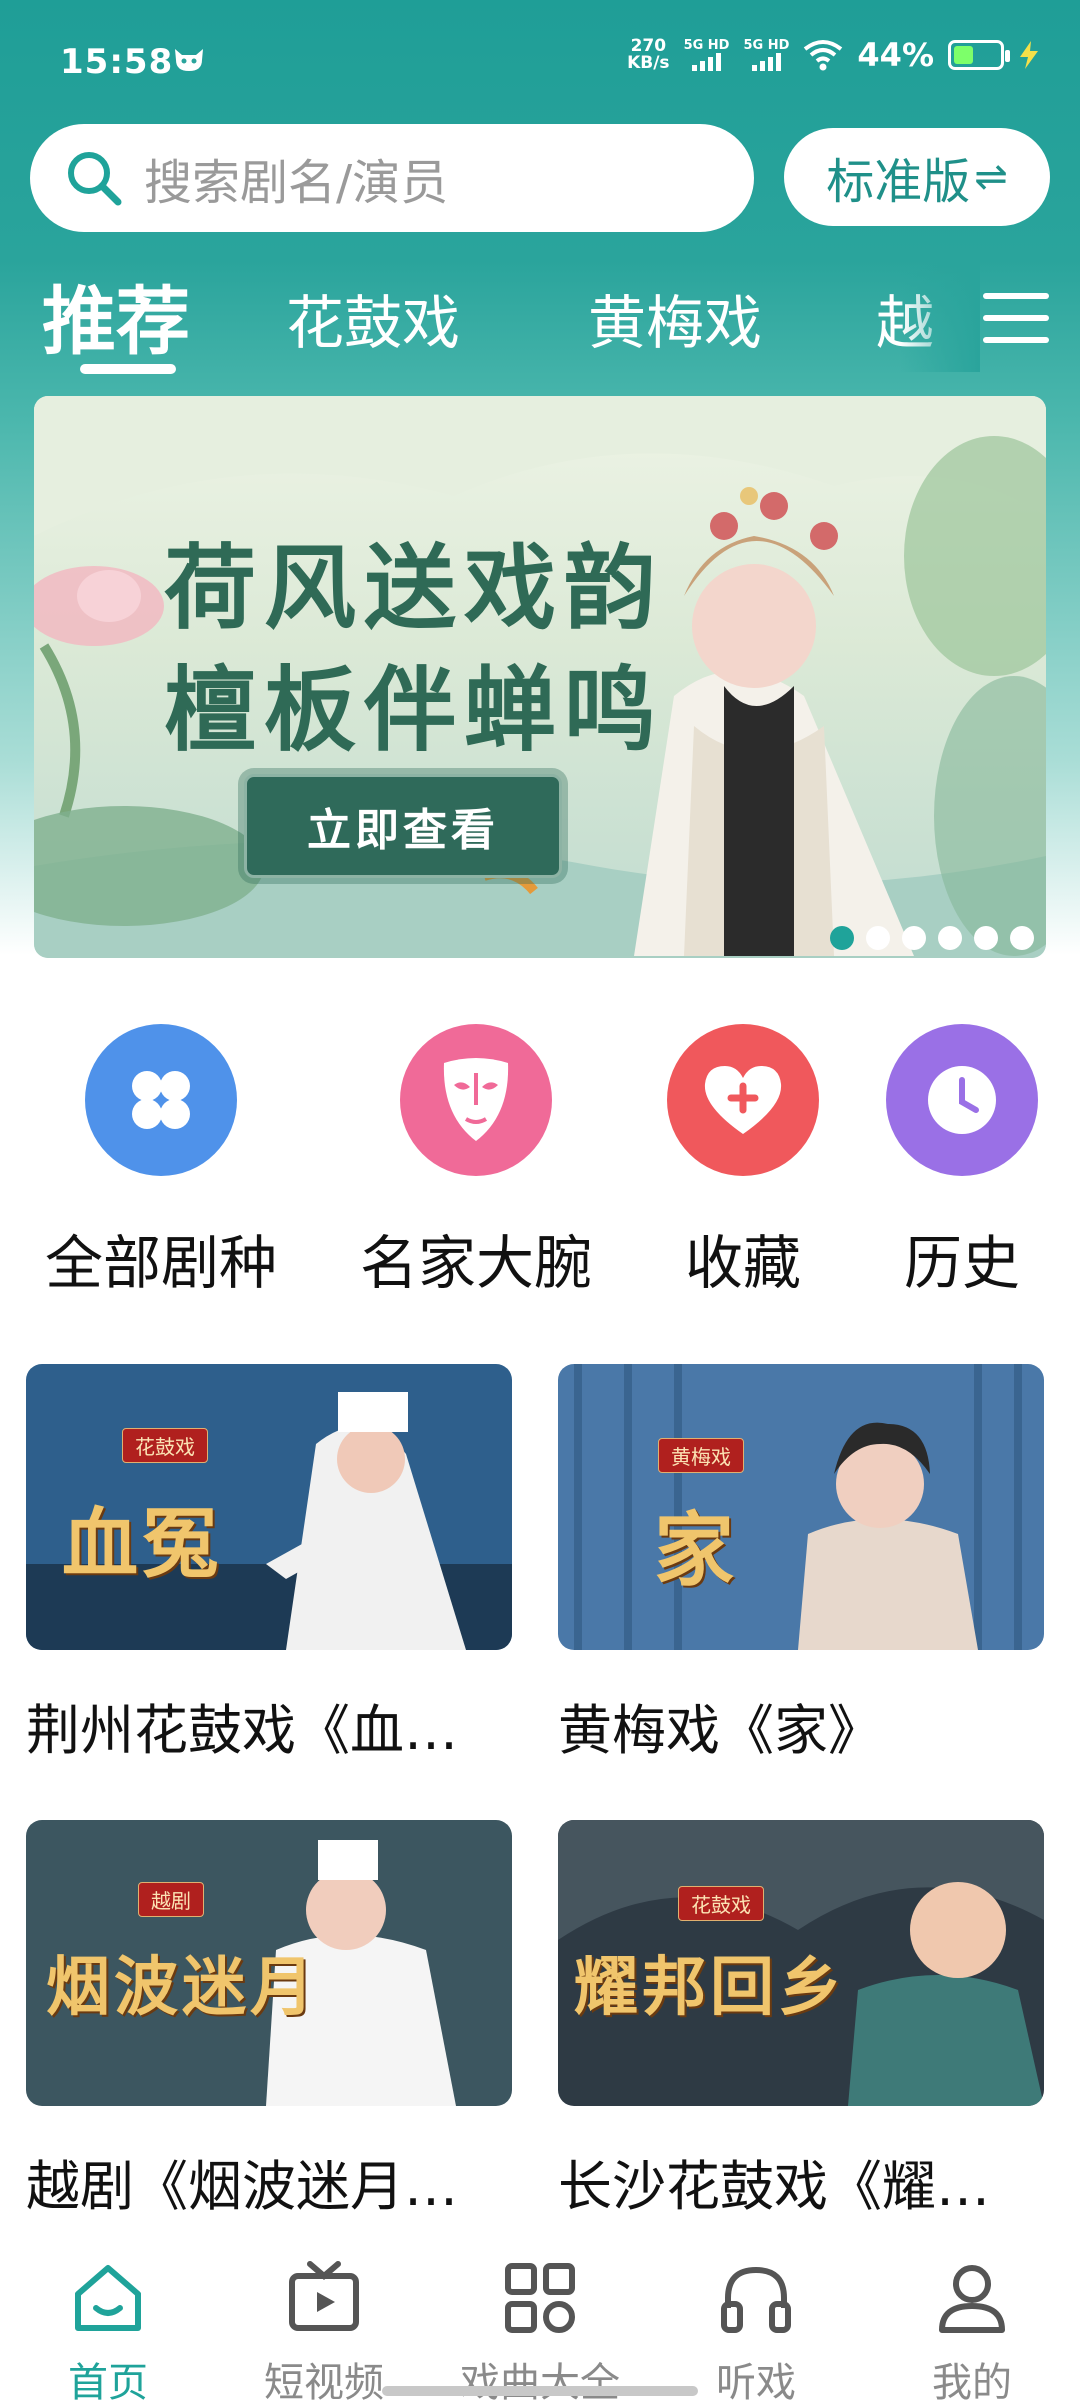 This screenshot has width=1080, height=2408. I want to click on quick-history: 历史, so click(962, 1162).